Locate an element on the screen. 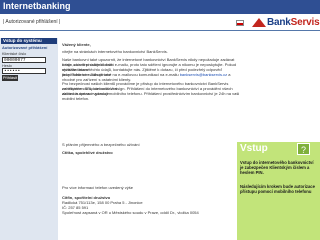 The height and width of the screenshot is (240, 320). logo-text: BankServis is located at coordinates (293, 22).